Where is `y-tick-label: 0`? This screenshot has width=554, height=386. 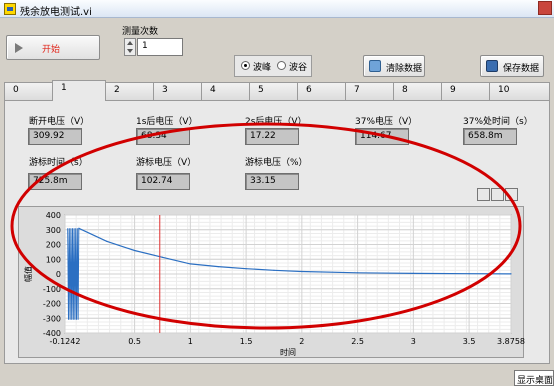 y-tick-label: 0 is located at coordinates (58, 274).